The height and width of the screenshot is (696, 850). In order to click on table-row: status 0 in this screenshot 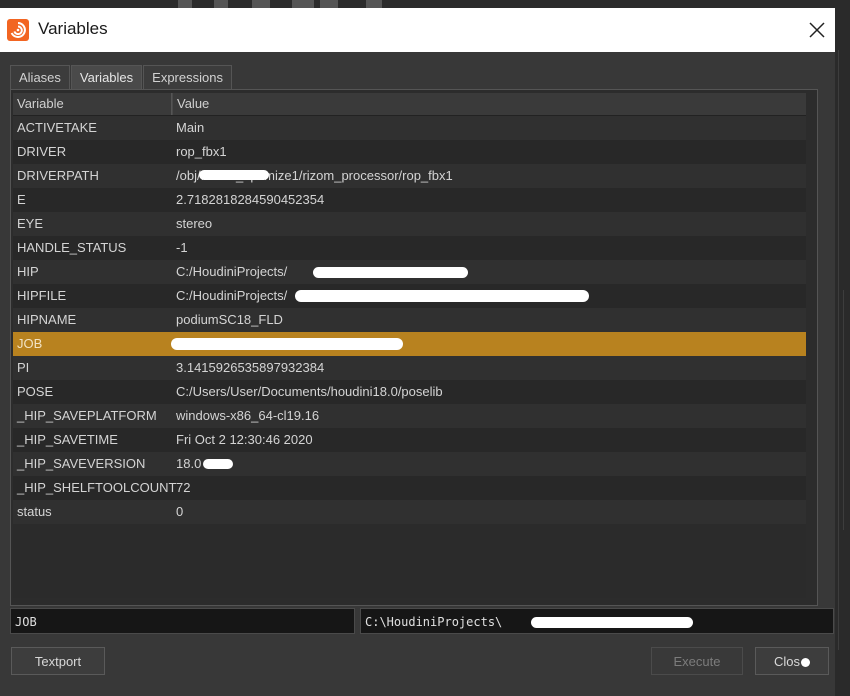, I will do `click(413, 512)`.